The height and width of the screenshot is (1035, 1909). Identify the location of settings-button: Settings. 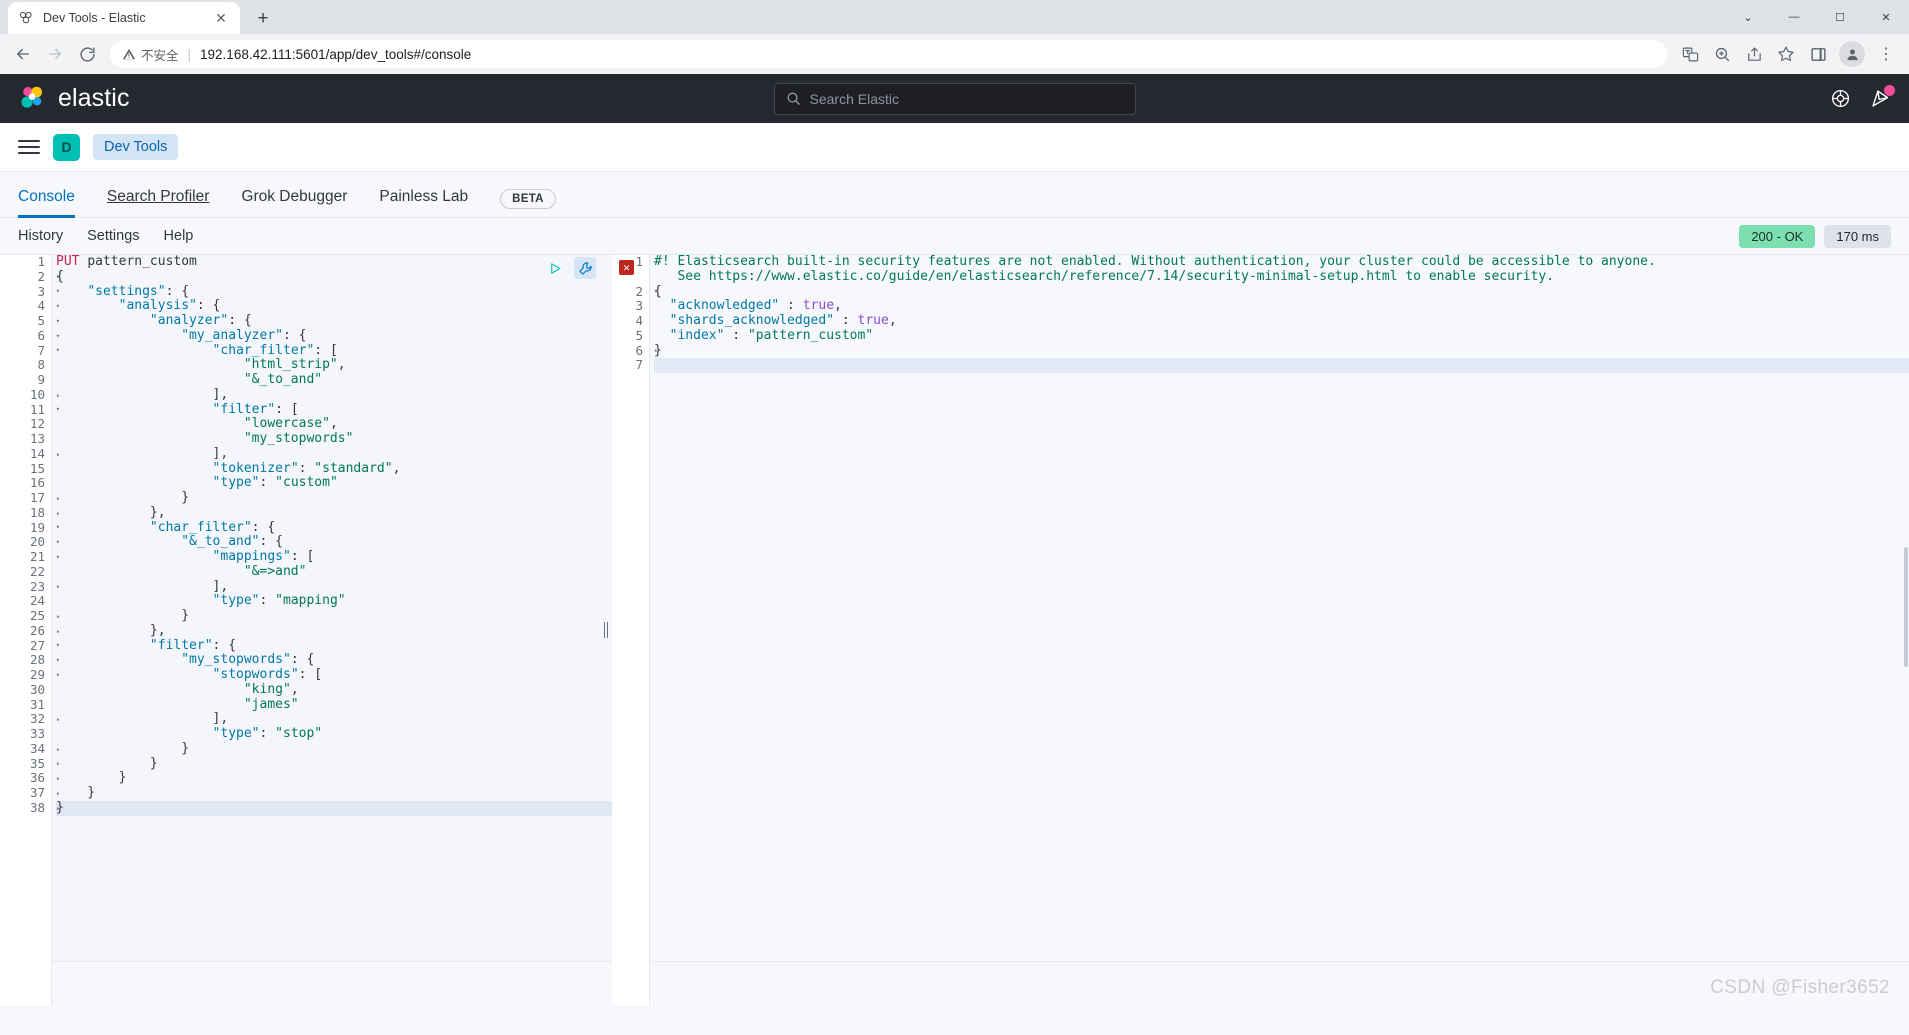
(113, 236).